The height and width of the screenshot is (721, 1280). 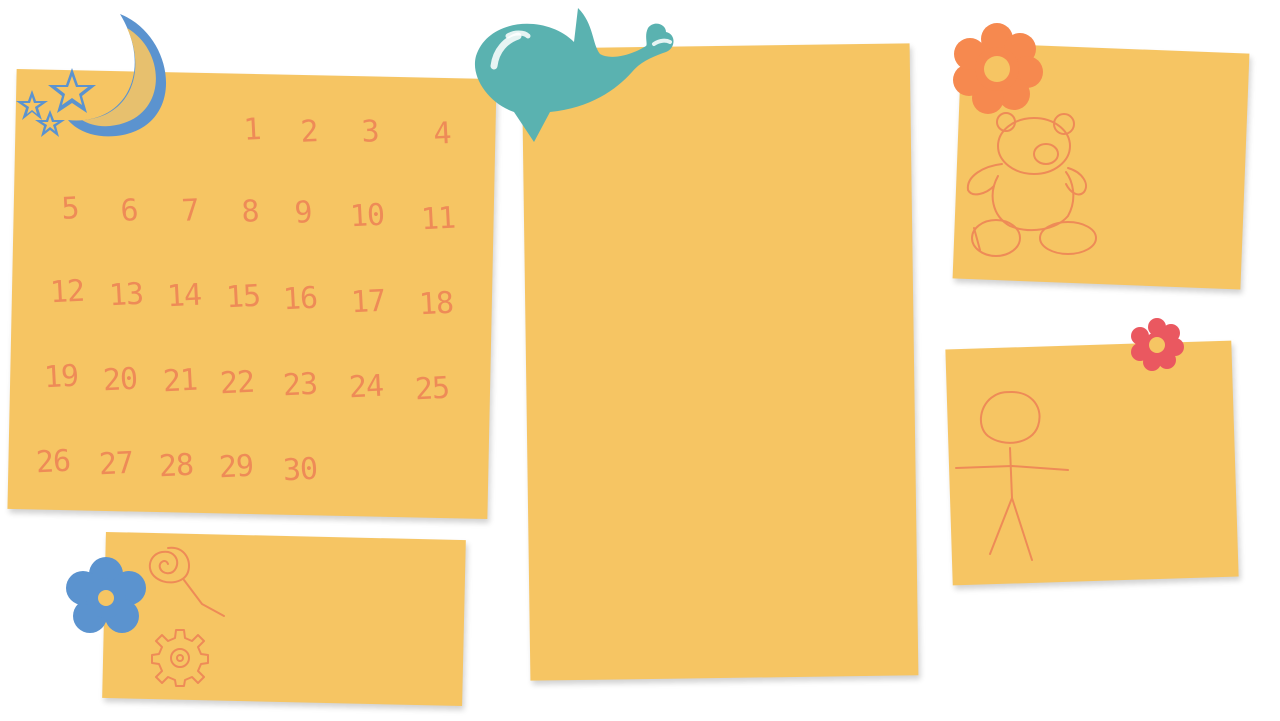 I want to click on calendar-day: 3, so click(x=370, y=132).